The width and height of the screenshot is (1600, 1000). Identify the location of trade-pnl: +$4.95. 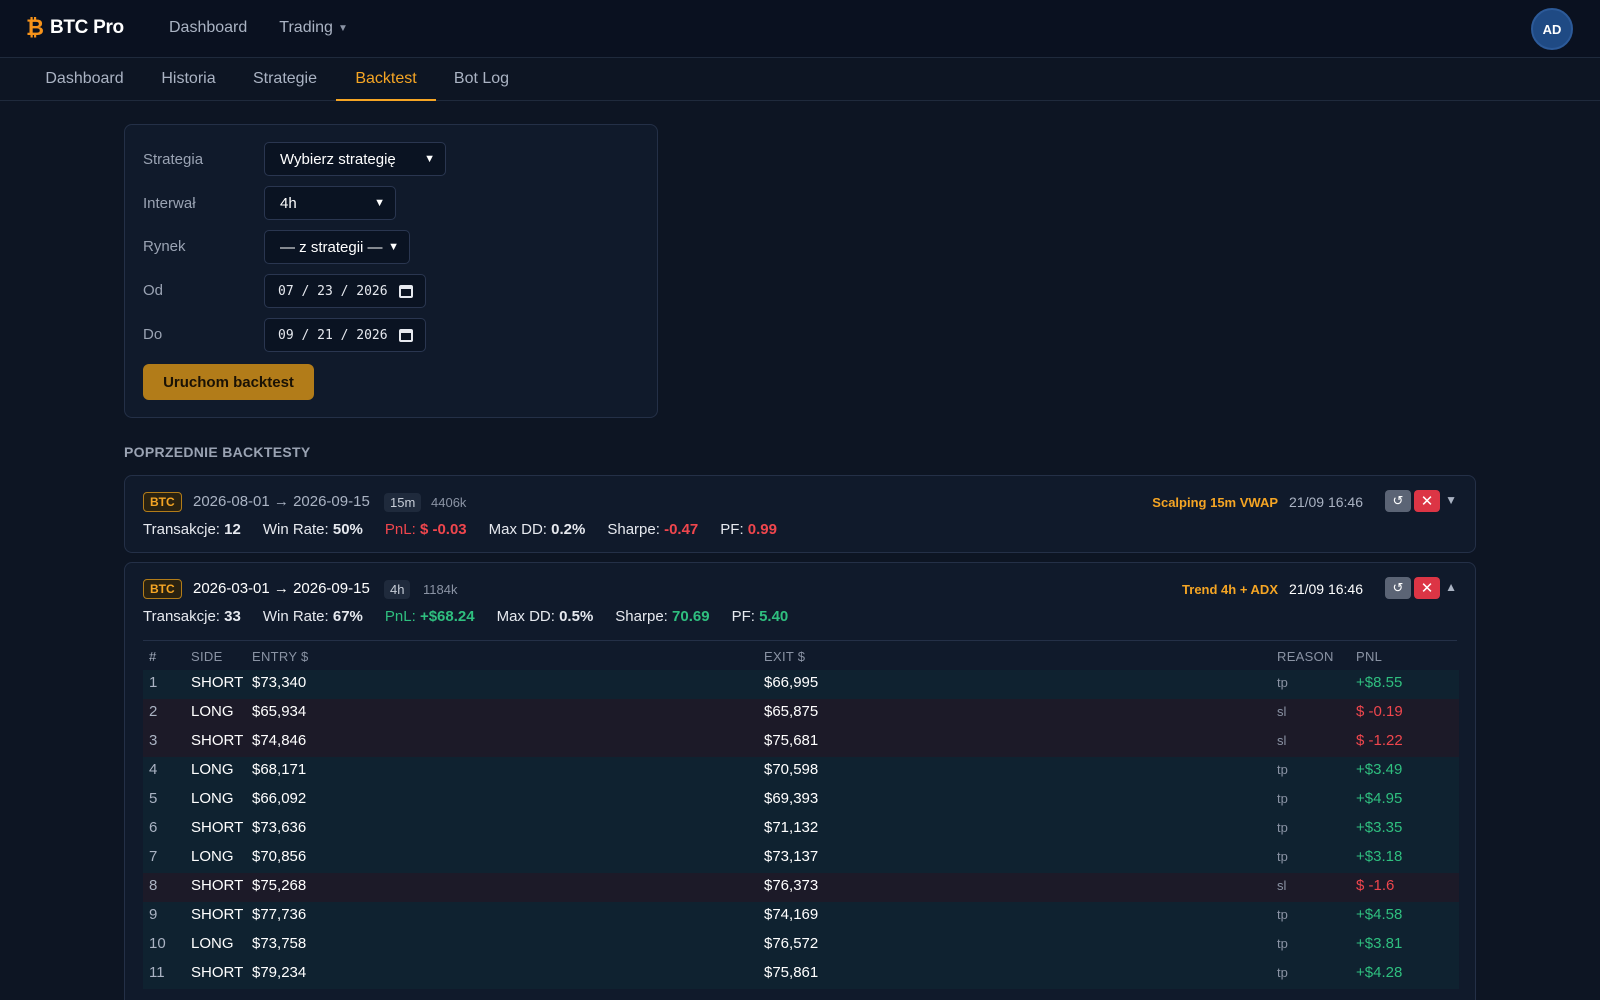
(1379, 798).